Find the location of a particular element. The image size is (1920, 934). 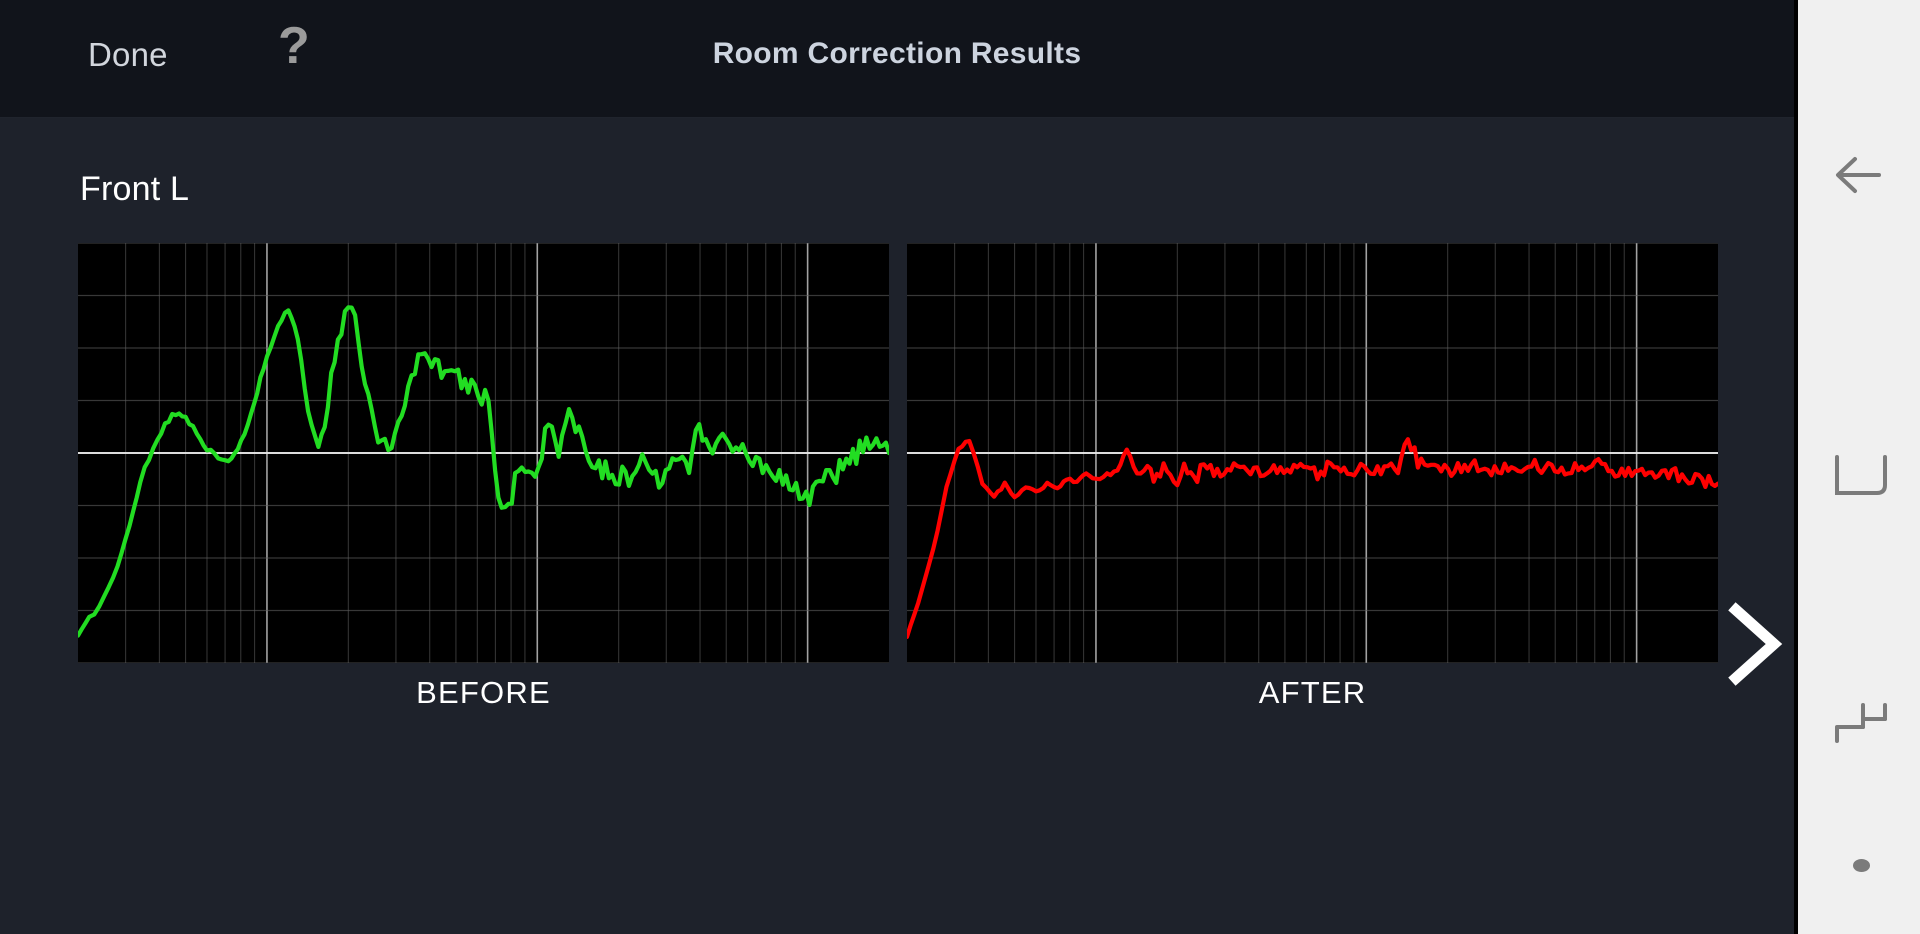

chevron-right-icon is located at coordinates (1756, 644).